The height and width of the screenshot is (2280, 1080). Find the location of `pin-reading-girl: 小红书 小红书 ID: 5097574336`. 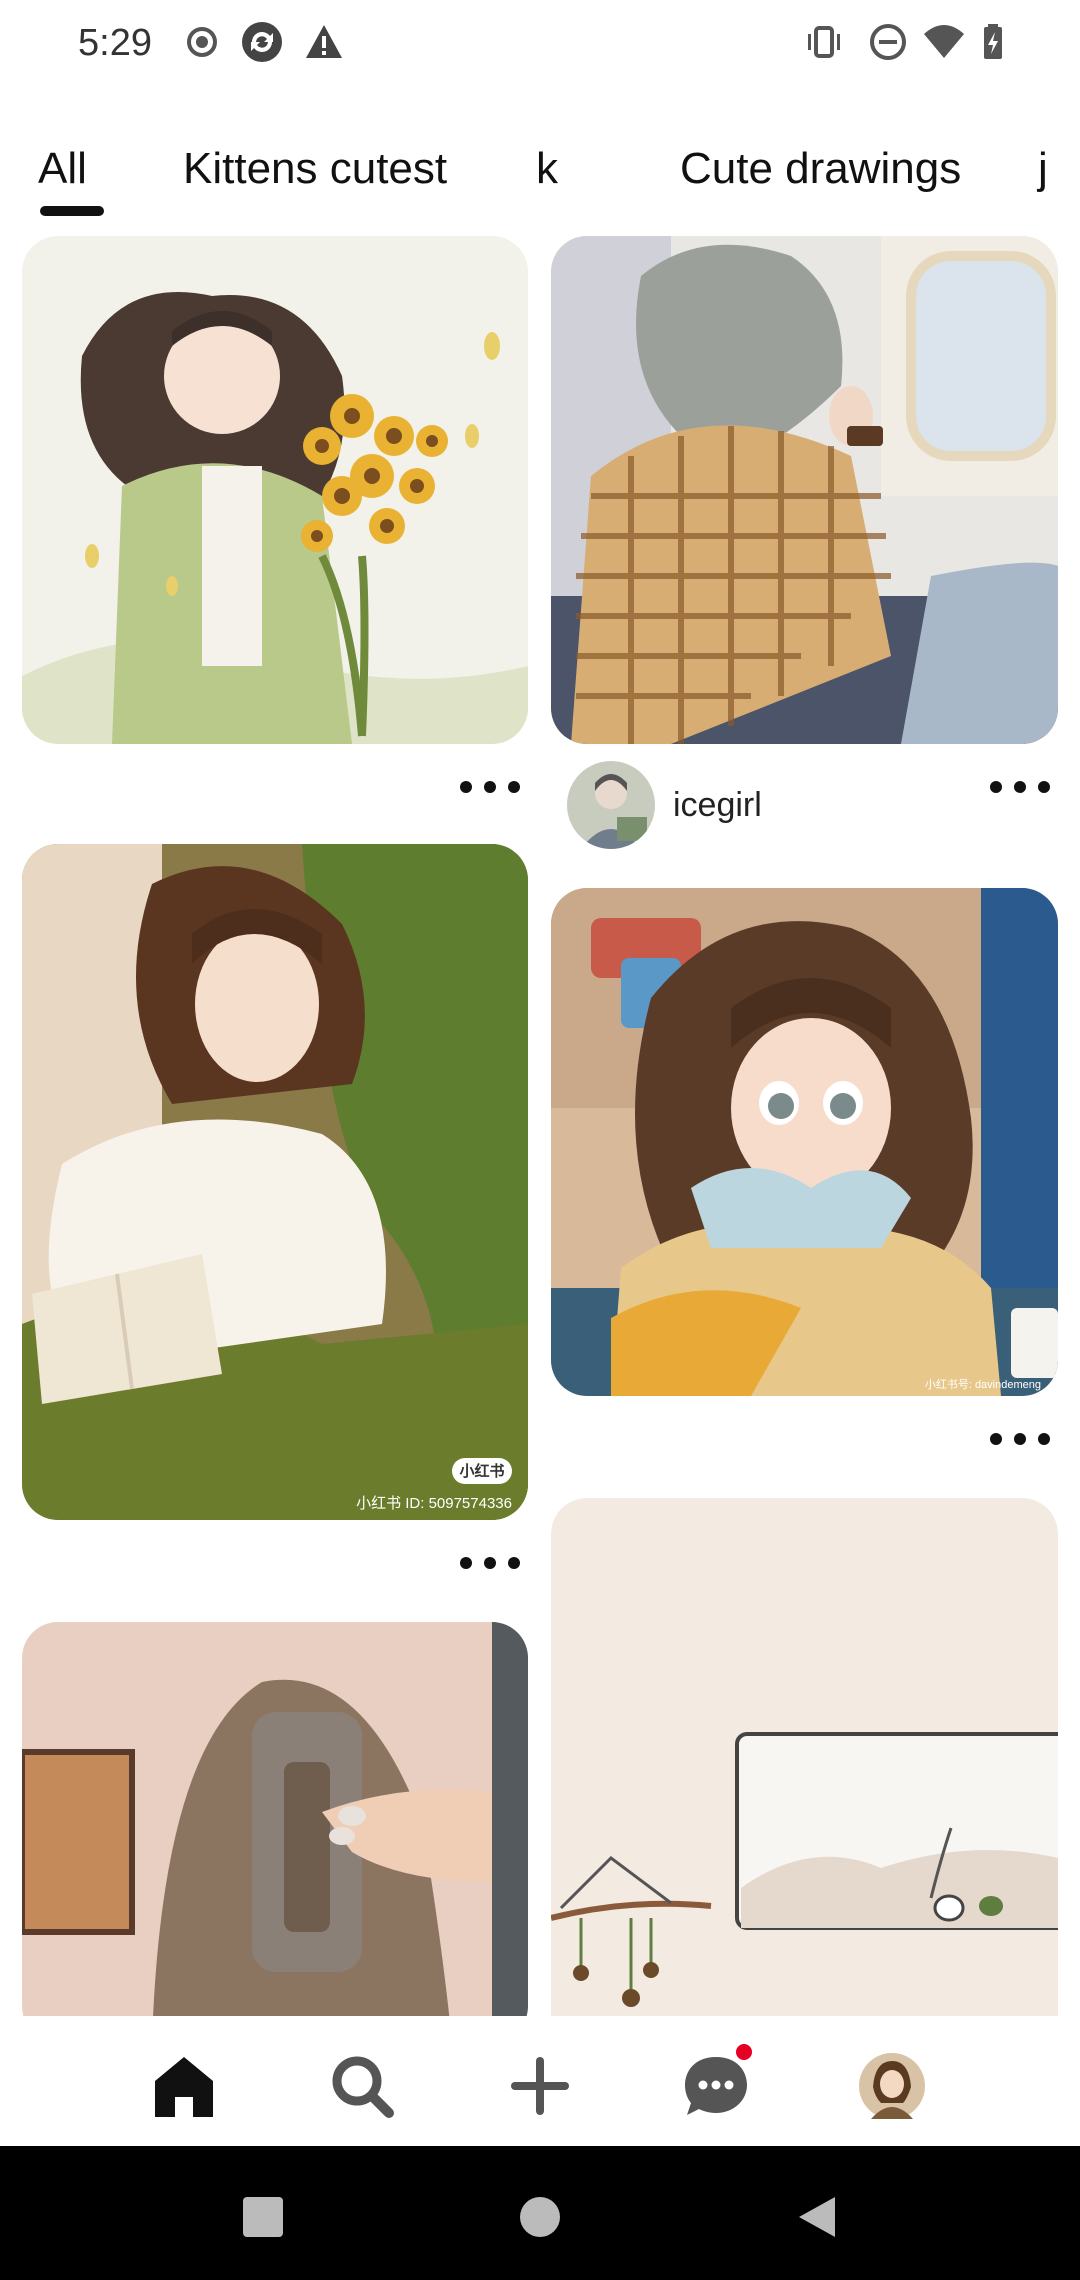

pin-reading-girl: 小红书 小红书 ID: 5097574336 is located at coordinates (275, 1182).